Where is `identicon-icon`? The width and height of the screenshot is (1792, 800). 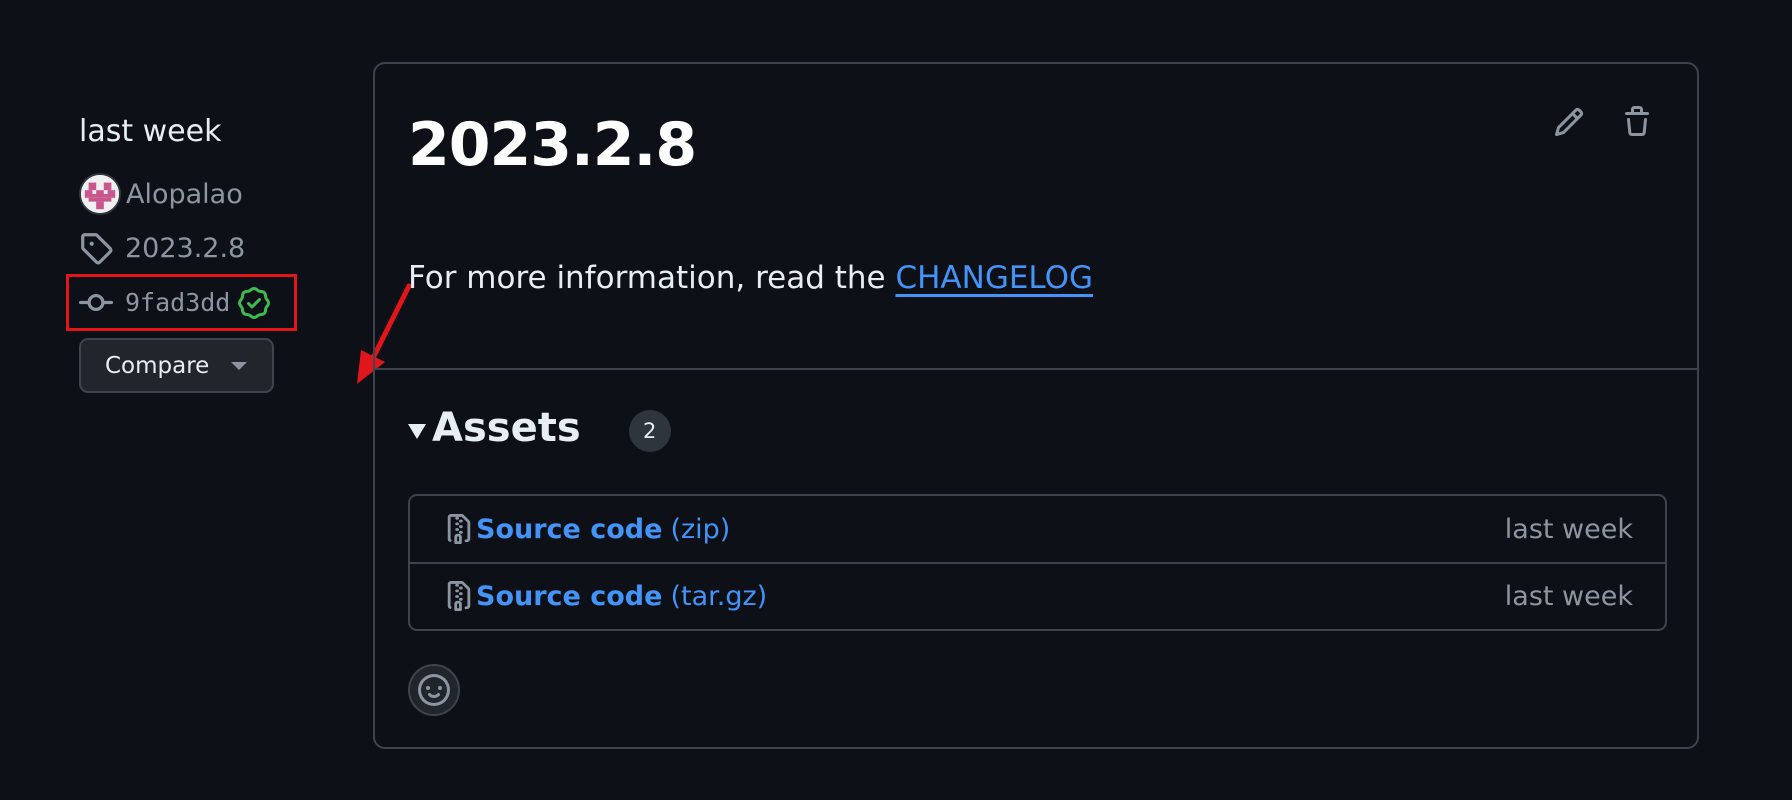 identicon-icon is located at coordinates (100, 194).